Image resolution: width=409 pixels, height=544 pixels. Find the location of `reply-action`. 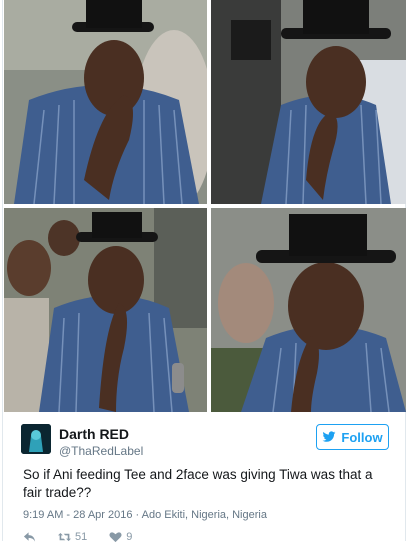

reply-action is located at coordinates (29, 537).